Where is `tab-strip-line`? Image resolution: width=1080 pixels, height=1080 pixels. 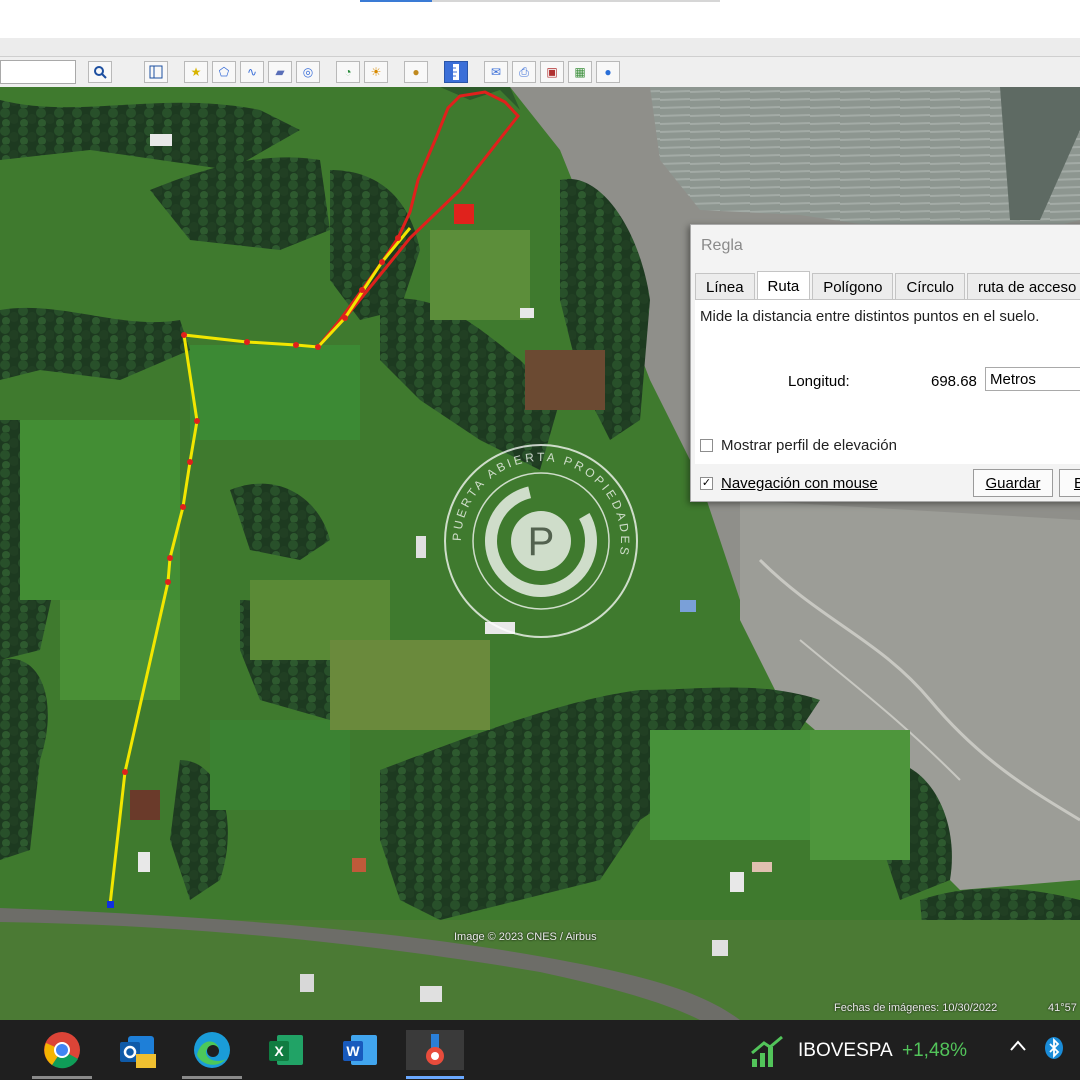
tab-strip-line is located at coordinates (540, 1).